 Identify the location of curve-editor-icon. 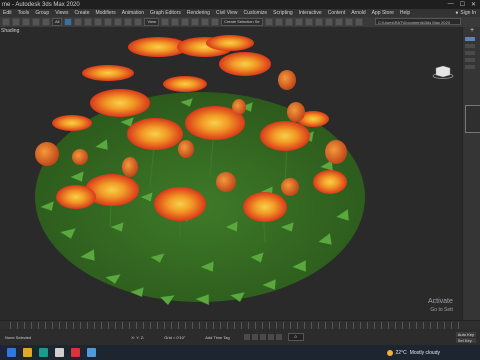
(308, 22).